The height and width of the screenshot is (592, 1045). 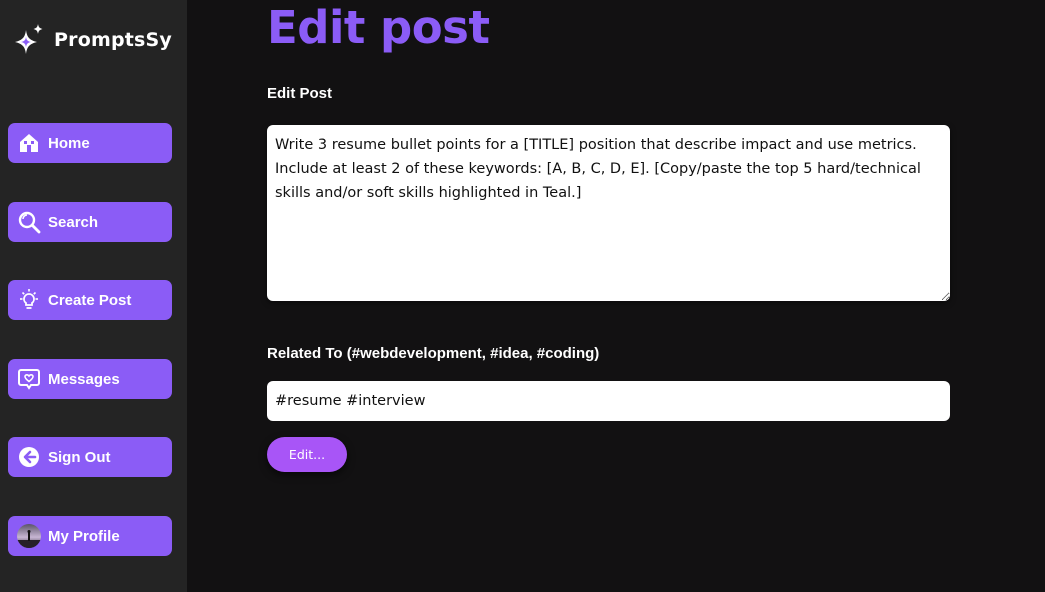 I want to click on home-icon, so click(x=29, y=143).